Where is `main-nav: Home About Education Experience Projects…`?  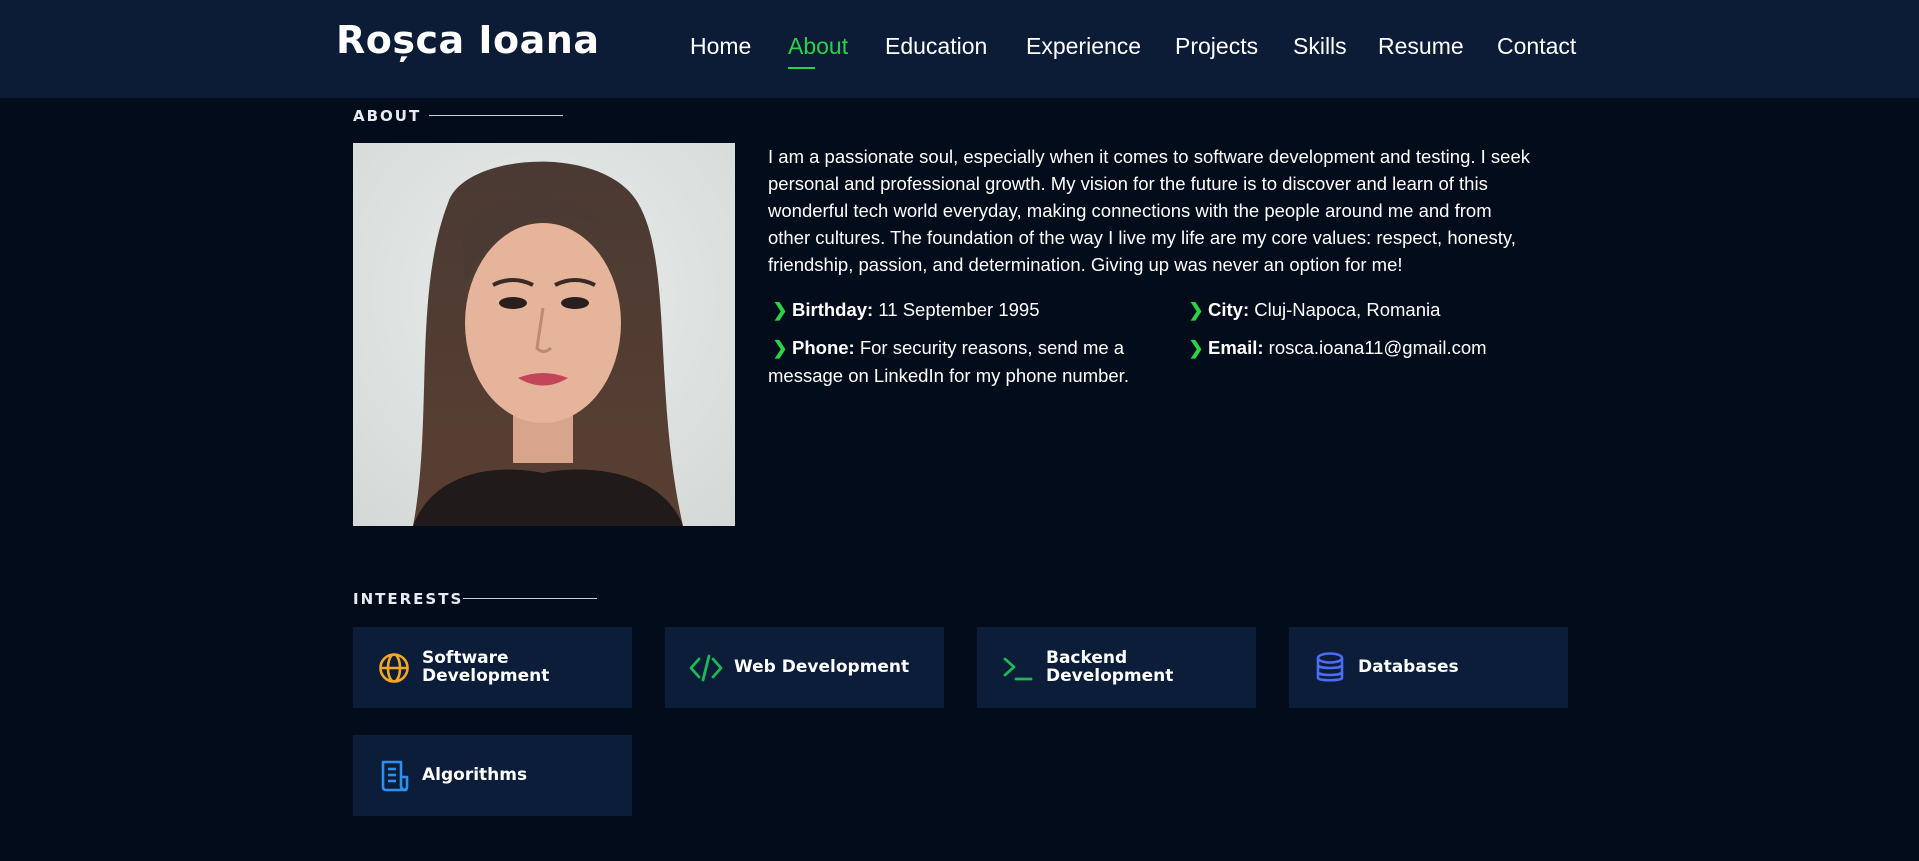 main-nav: Home About Education Experience Projects… is located at coordinates (959, 53).